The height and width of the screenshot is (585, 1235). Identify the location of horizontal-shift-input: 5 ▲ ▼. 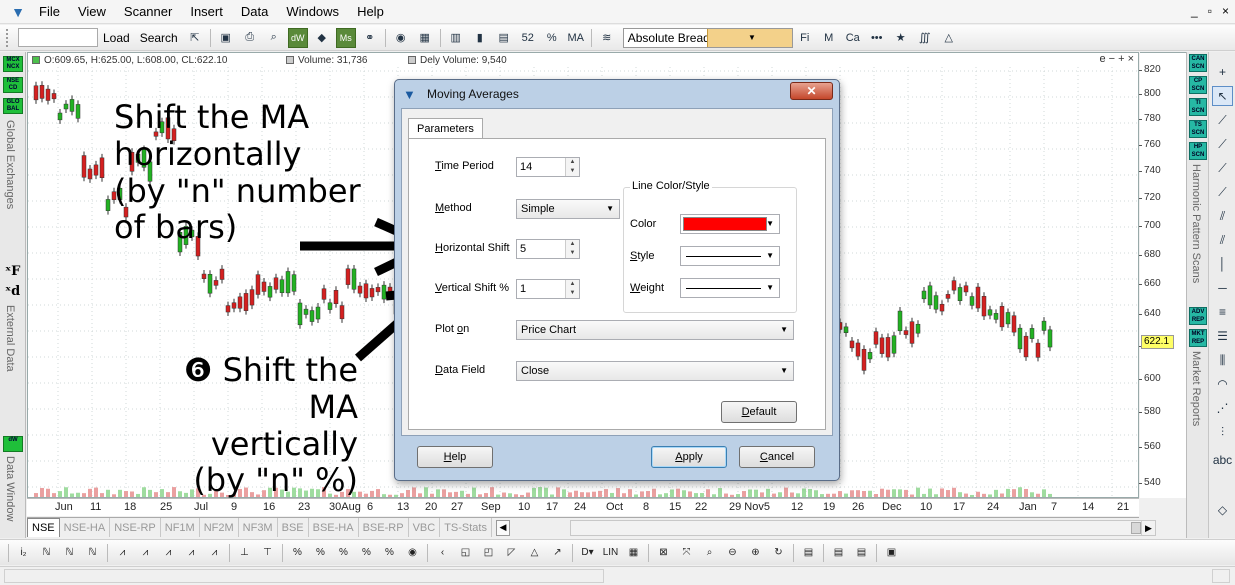
(548, 249).